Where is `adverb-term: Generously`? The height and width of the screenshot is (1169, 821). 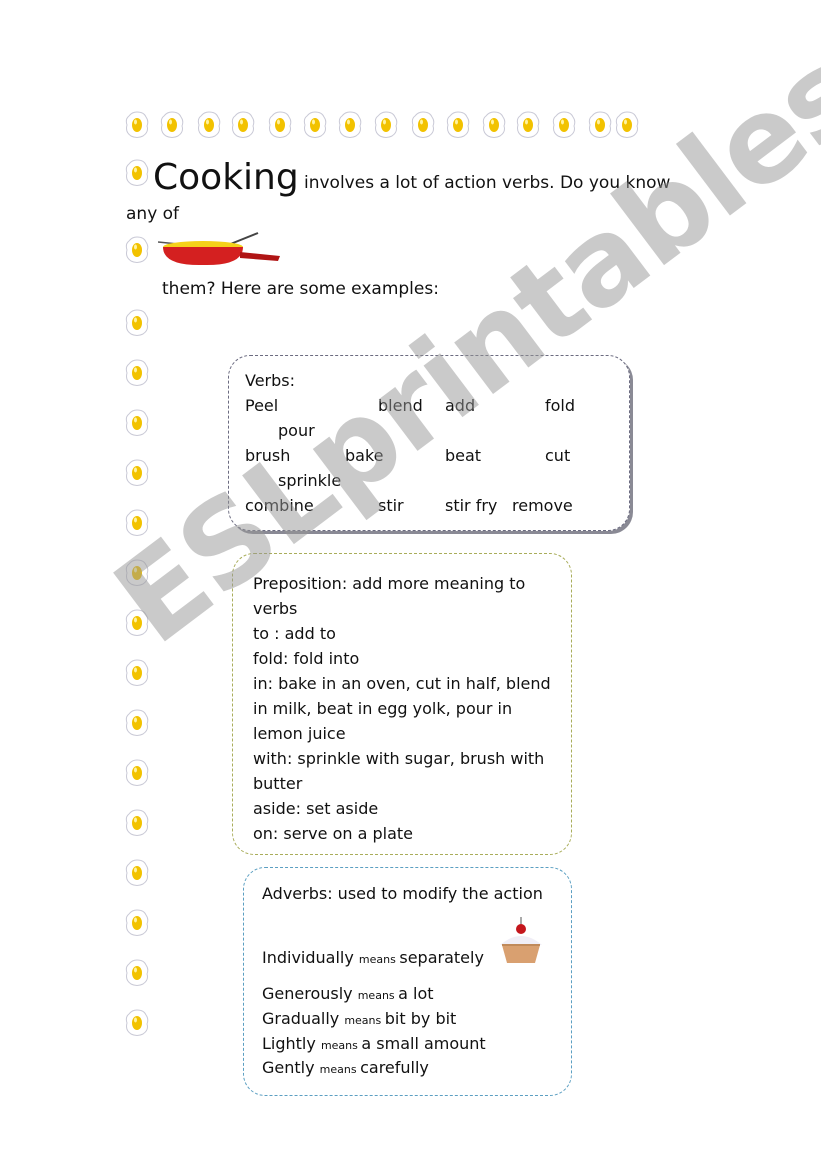
adverb-term: Generously is located at coordinates (310, 993).